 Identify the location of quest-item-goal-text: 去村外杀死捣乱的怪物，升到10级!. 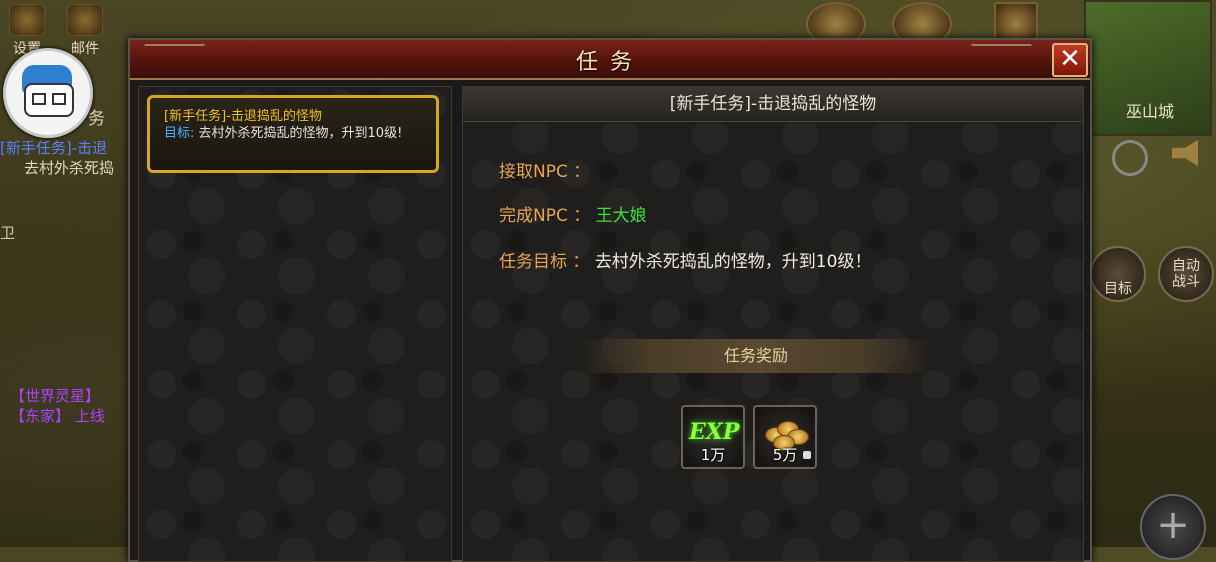
(300, 133).